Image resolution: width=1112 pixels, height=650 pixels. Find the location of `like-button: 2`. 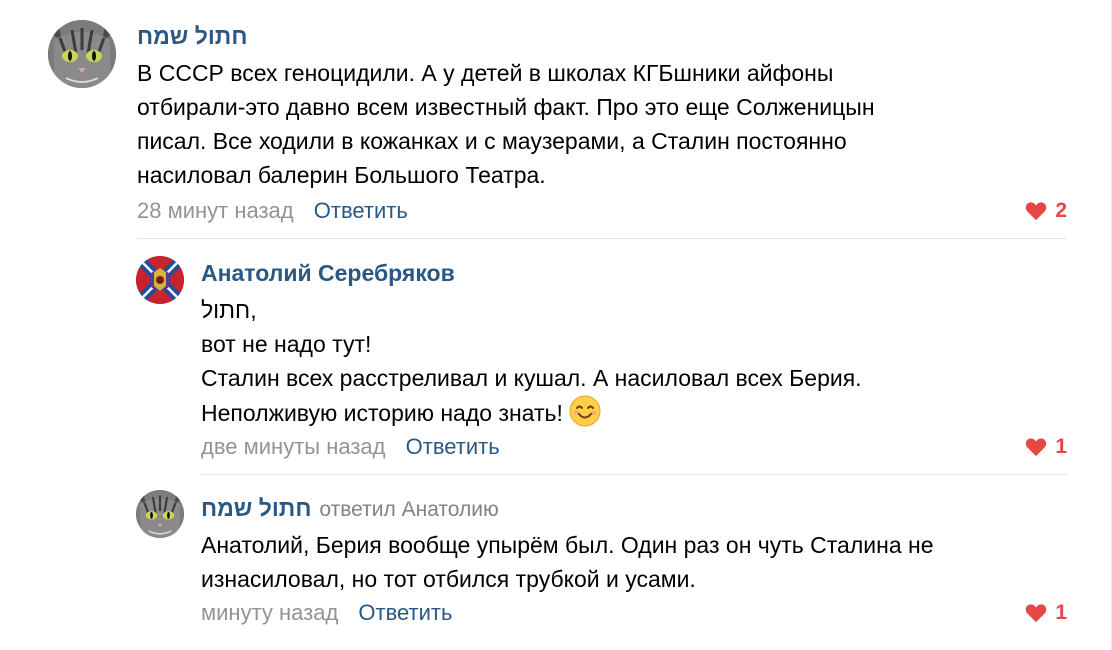

like-button: 2 is located at coordinates (1046, 211).